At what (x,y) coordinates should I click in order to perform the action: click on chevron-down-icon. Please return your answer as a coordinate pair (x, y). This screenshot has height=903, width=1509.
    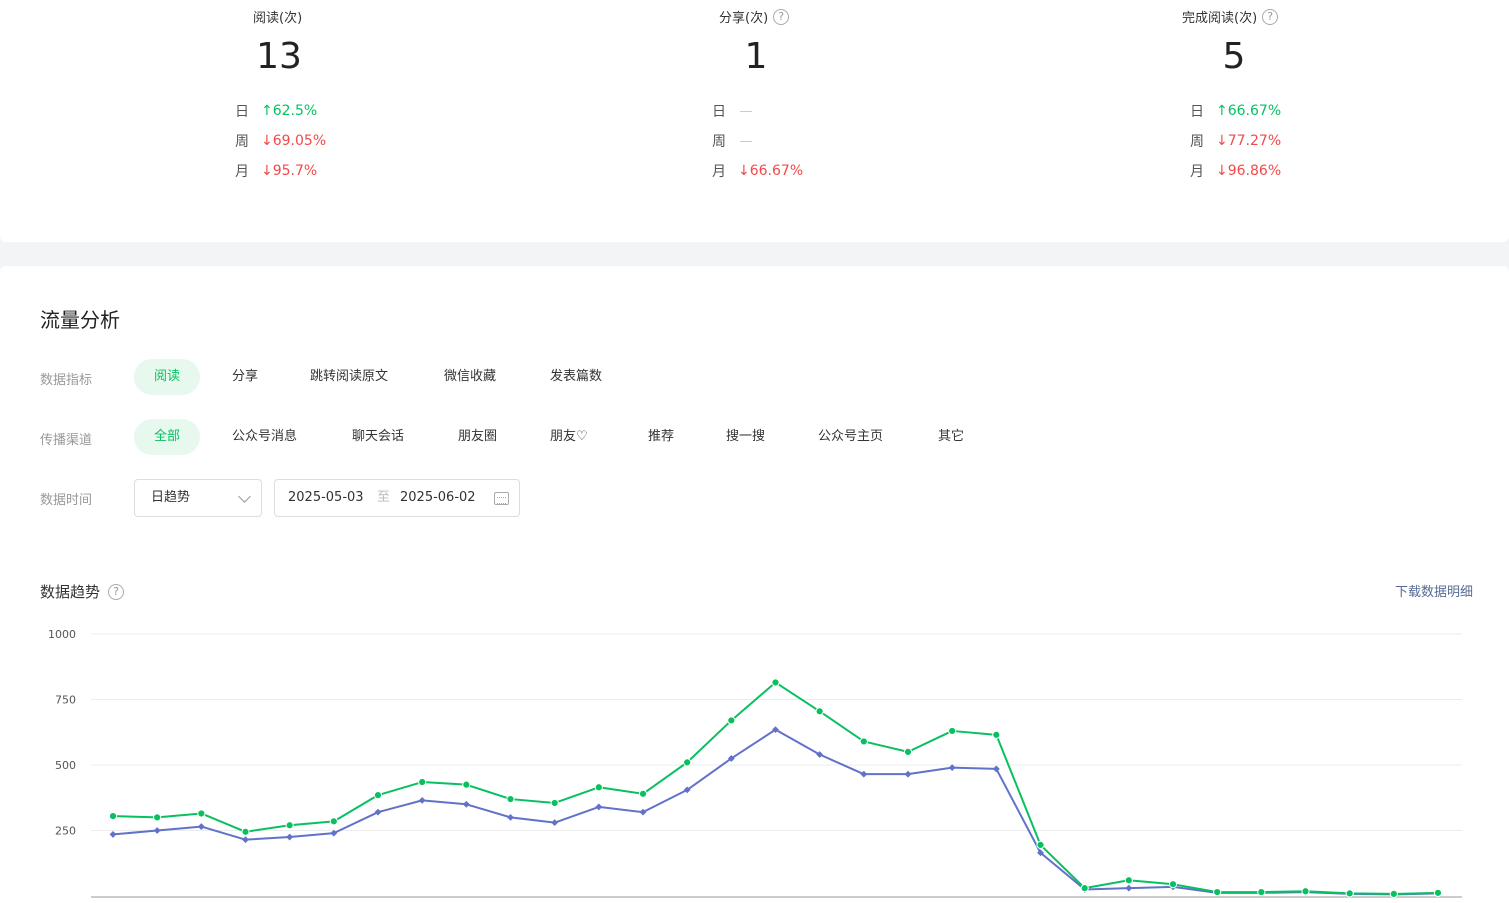
    Looking at the image, I should click on (244, 496).